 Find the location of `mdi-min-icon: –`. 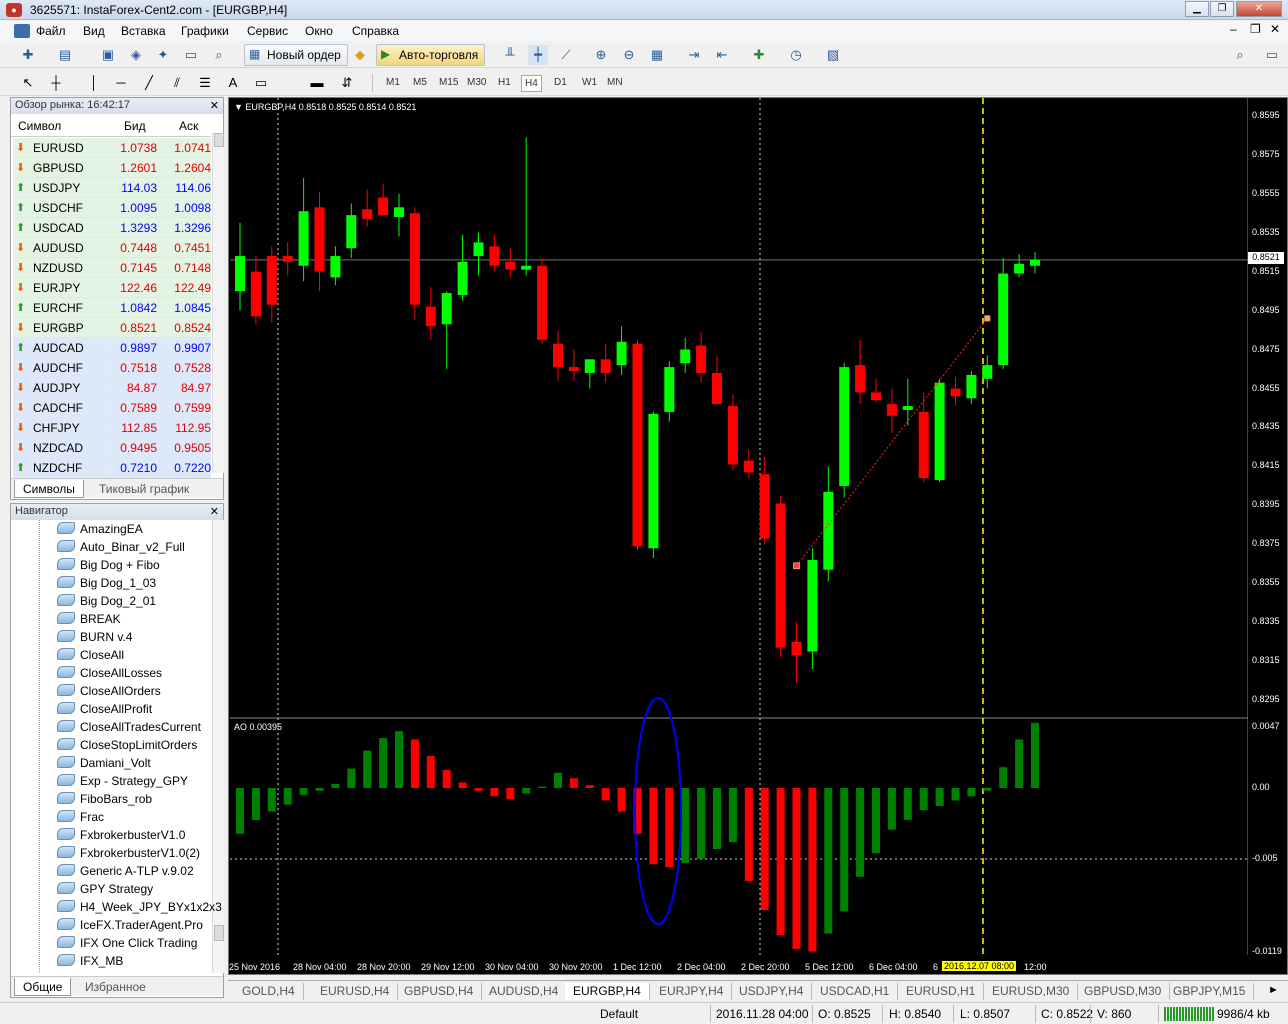

mdi-min-icon: – is located at coordinates (1233, 29).